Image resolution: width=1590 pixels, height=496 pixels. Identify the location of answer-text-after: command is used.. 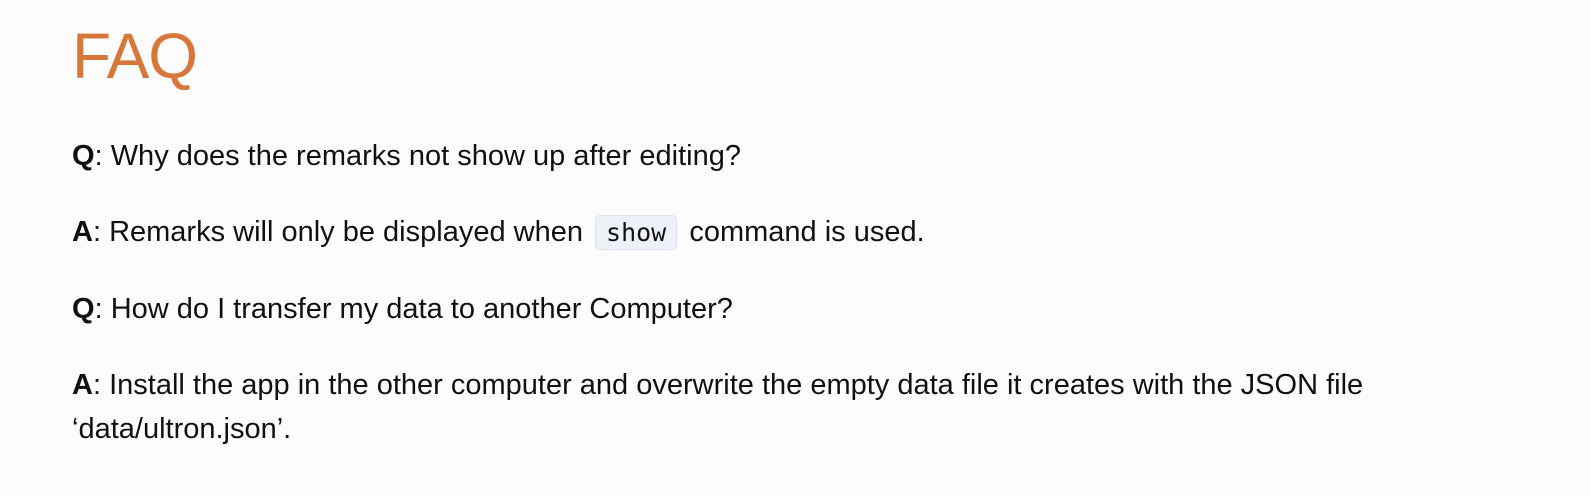
(807, 232).